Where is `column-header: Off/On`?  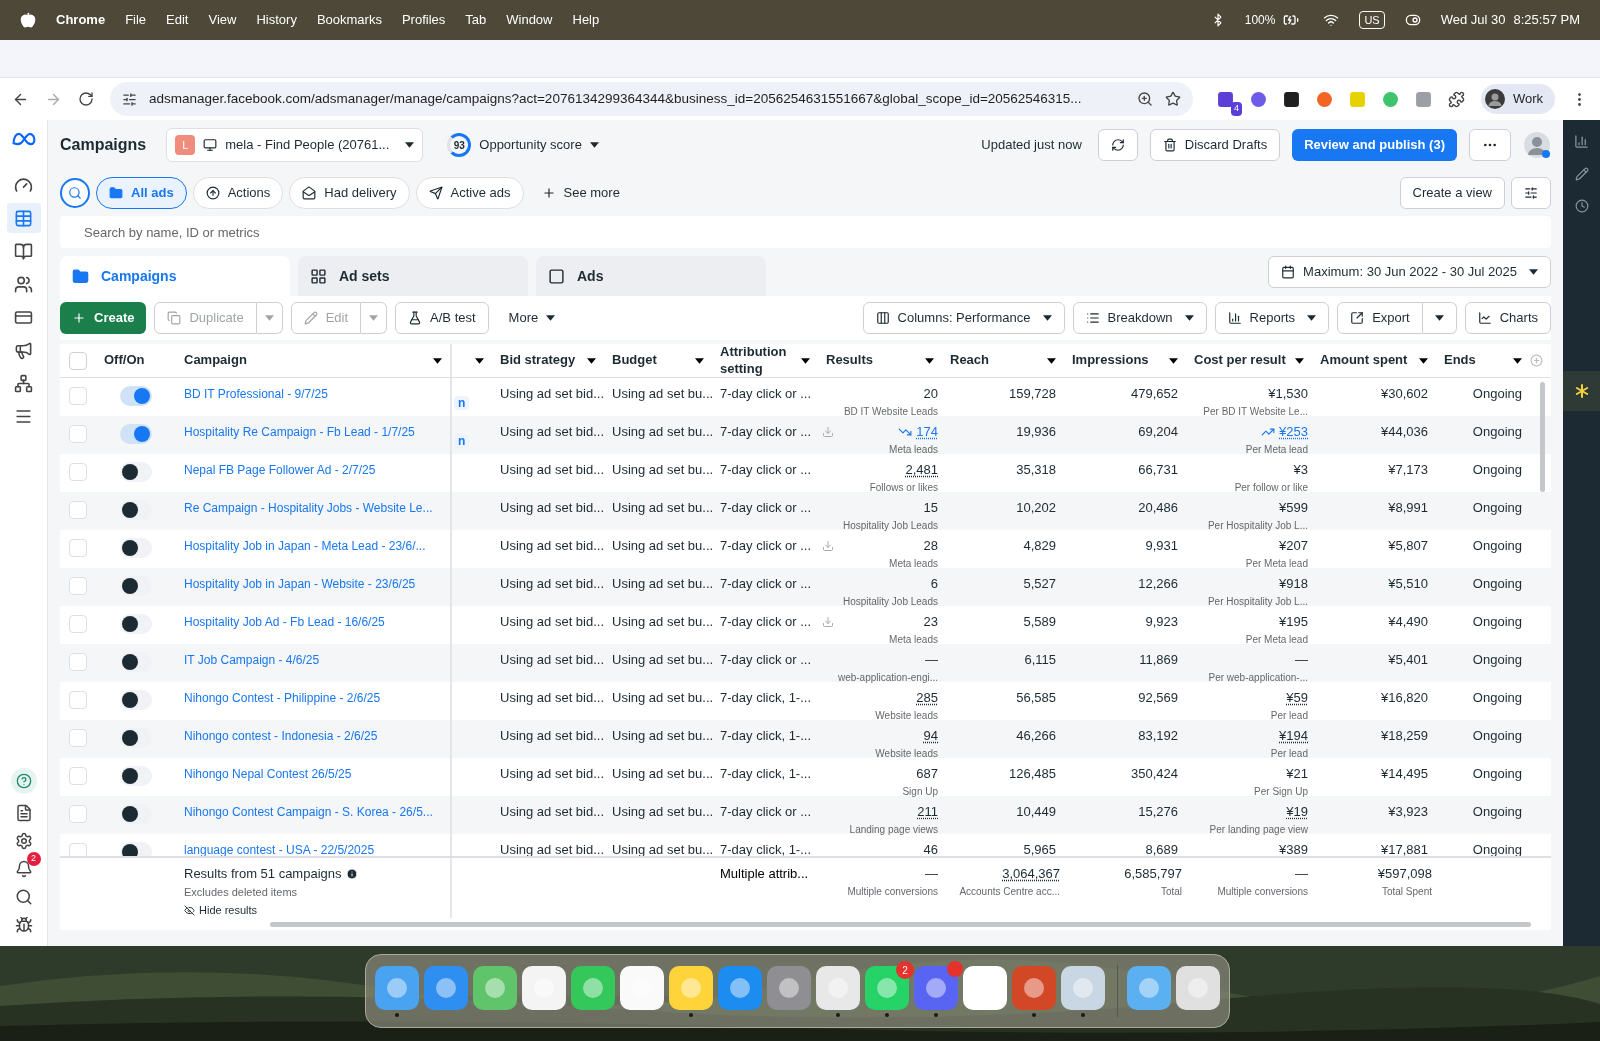 column-header: Off/On is located at coordinates (124, 360).